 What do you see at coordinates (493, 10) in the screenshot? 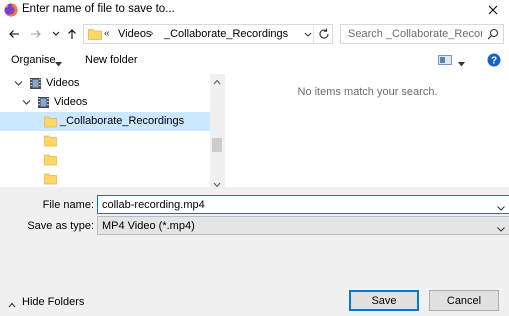
I see `close-icon` at bounding box center [493, 10].